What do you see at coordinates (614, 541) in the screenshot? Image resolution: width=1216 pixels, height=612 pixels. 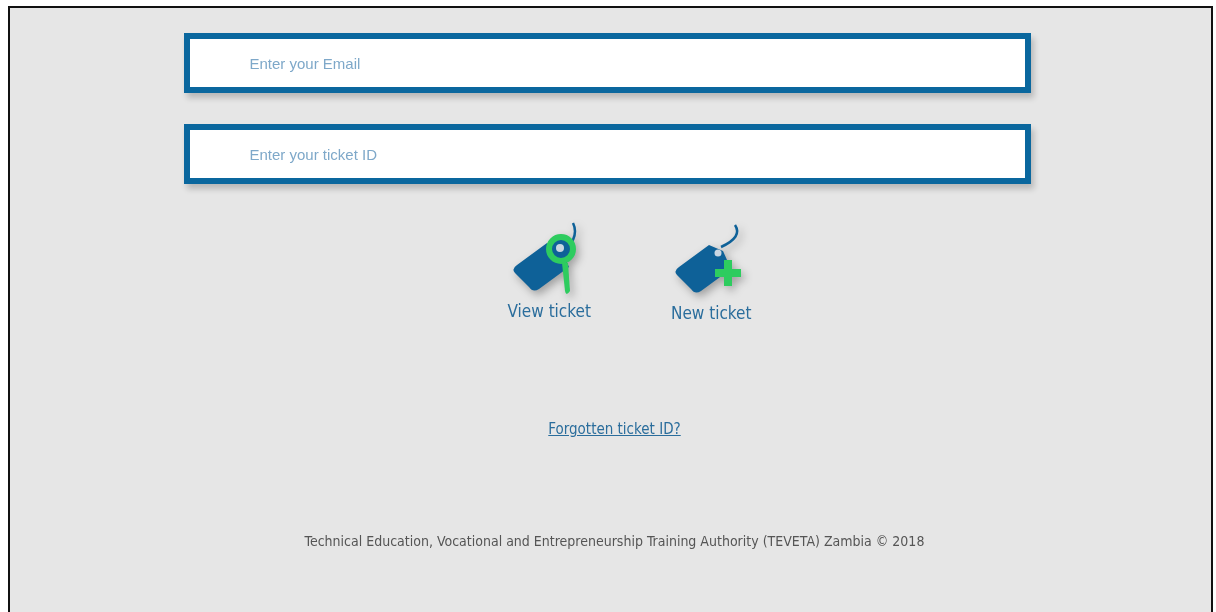 I see `footer-text: Technical Education, Vocational and Entrepreneurship Training Authority (TEVETA) Zambia © 2018` at bounding box center [614, 541].